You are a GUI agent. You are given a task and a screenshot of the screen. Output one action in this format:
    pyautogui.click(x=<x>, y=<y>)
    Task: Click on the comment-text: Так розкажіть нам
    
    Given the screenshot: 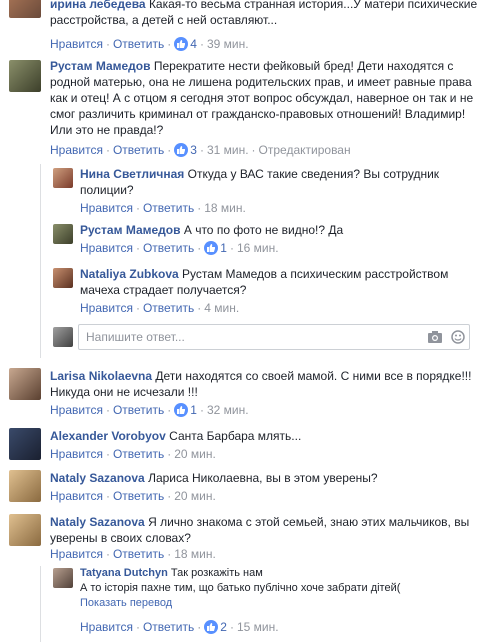 What is the action you would take?
    pyautogui.click(x=216, y=573)
    